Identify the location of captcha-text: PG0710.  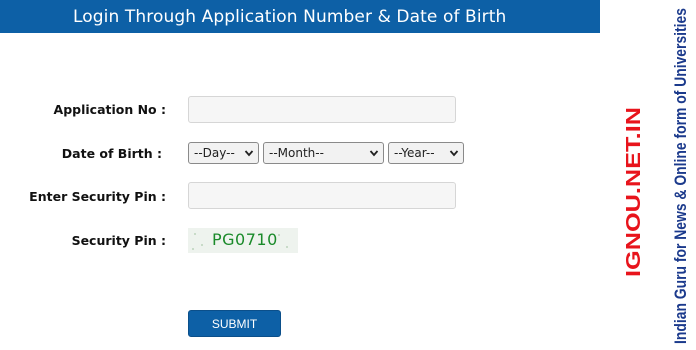
(245, 239).